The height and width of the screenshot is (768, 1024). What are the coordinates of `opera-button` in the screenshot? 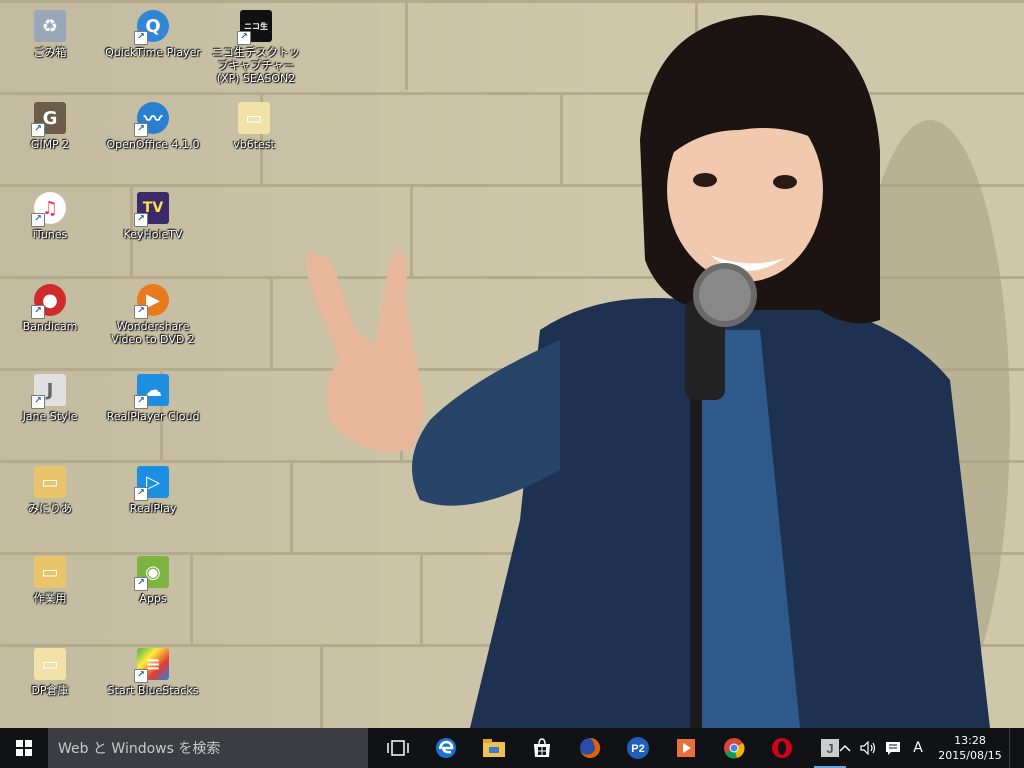 It's located at (782, 748).